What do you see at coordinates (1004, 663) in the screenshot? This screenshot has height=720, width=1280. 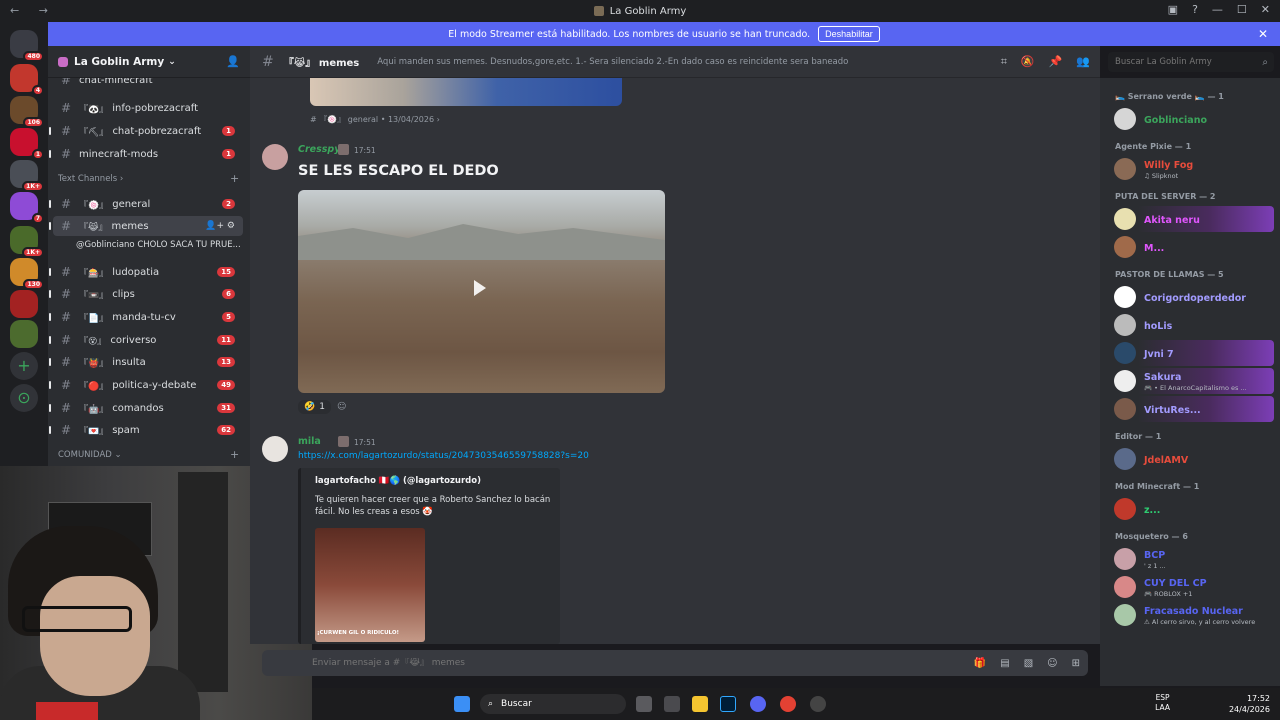 I see `gif-icon: ▤` at bounding box center [1004, 663].